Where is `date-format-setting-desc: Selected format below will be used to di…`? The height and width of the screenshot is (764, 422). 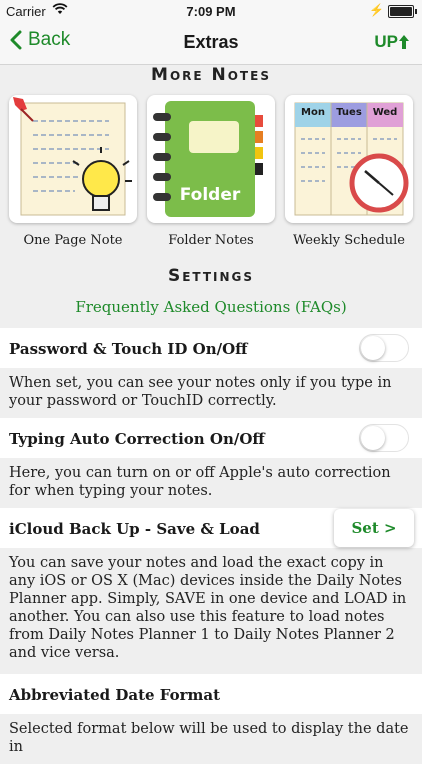 date-format-setting-desc: Selected format below will be used to di… is located at coordinates (209, 738).